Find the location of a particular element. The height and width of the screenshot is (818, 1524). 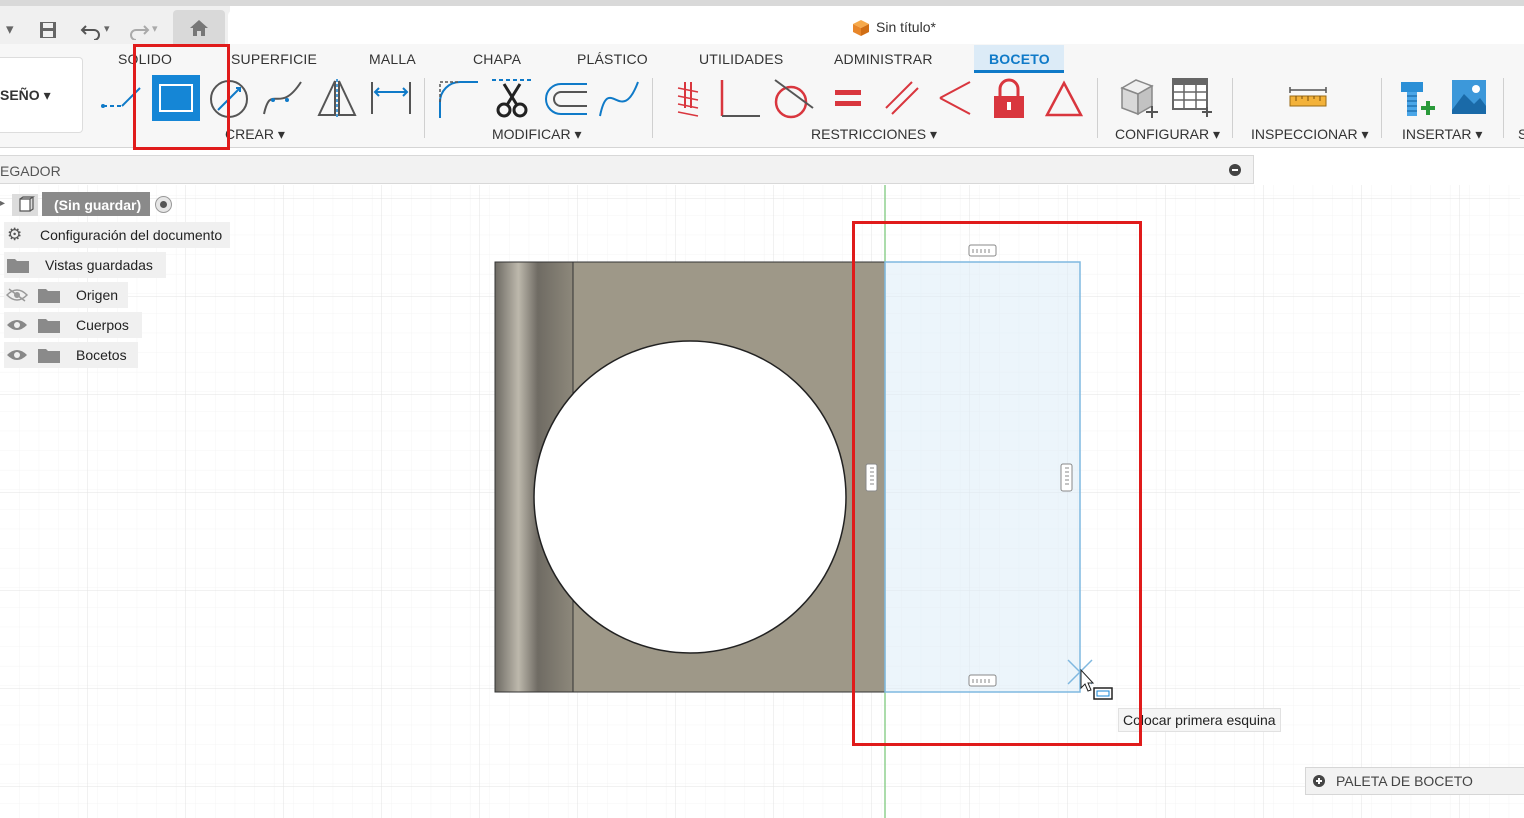

browser-header is located at coordinates (627, 169).